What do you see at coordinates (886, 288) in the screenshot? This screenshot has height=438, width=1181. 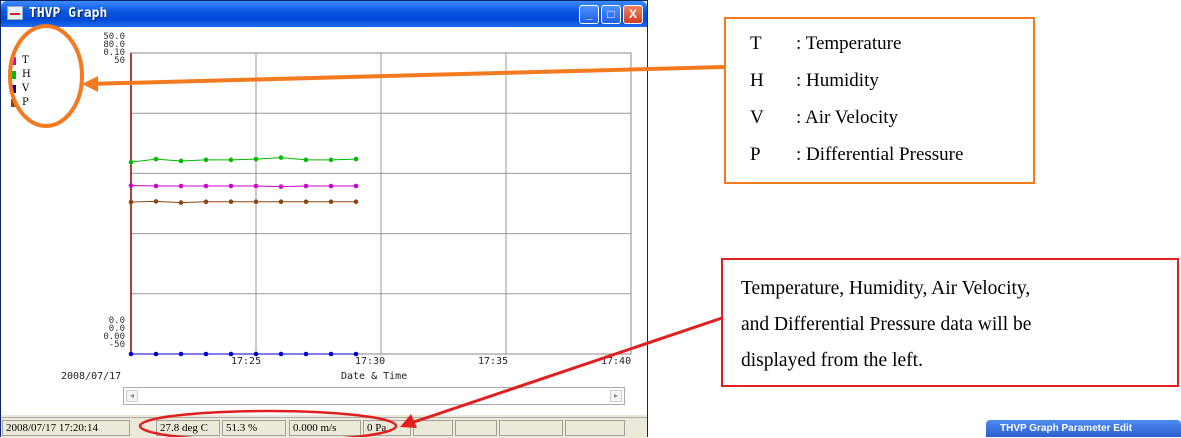 I see `note-line-1: Temperature, Humidity, Air Velocity,` at bounding box center [886, 288].